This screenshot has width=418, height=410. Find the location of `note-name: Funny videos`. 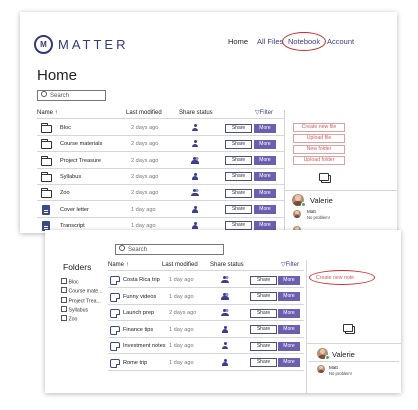

note-name: Funny videos is located at coordinates (139, 297).